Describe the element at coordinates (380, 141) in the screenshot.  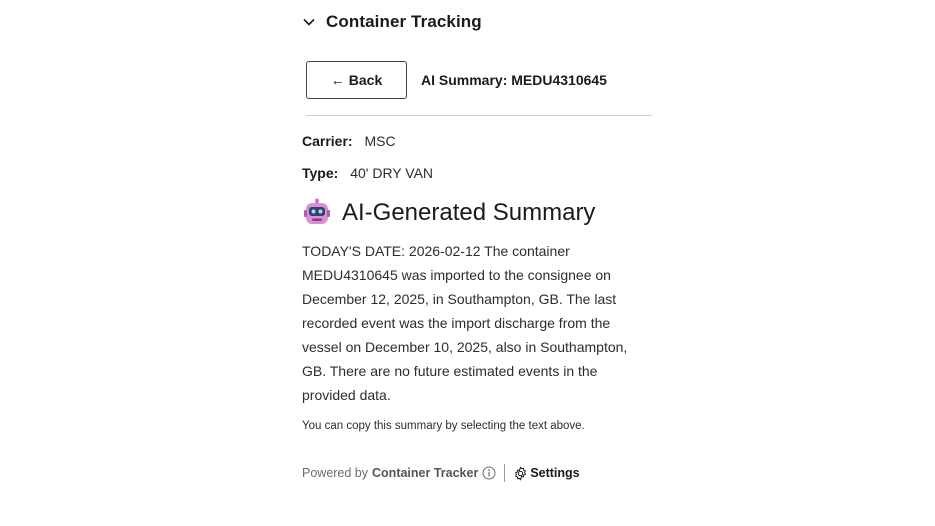
I see `carrier-value: MSC` at that location.